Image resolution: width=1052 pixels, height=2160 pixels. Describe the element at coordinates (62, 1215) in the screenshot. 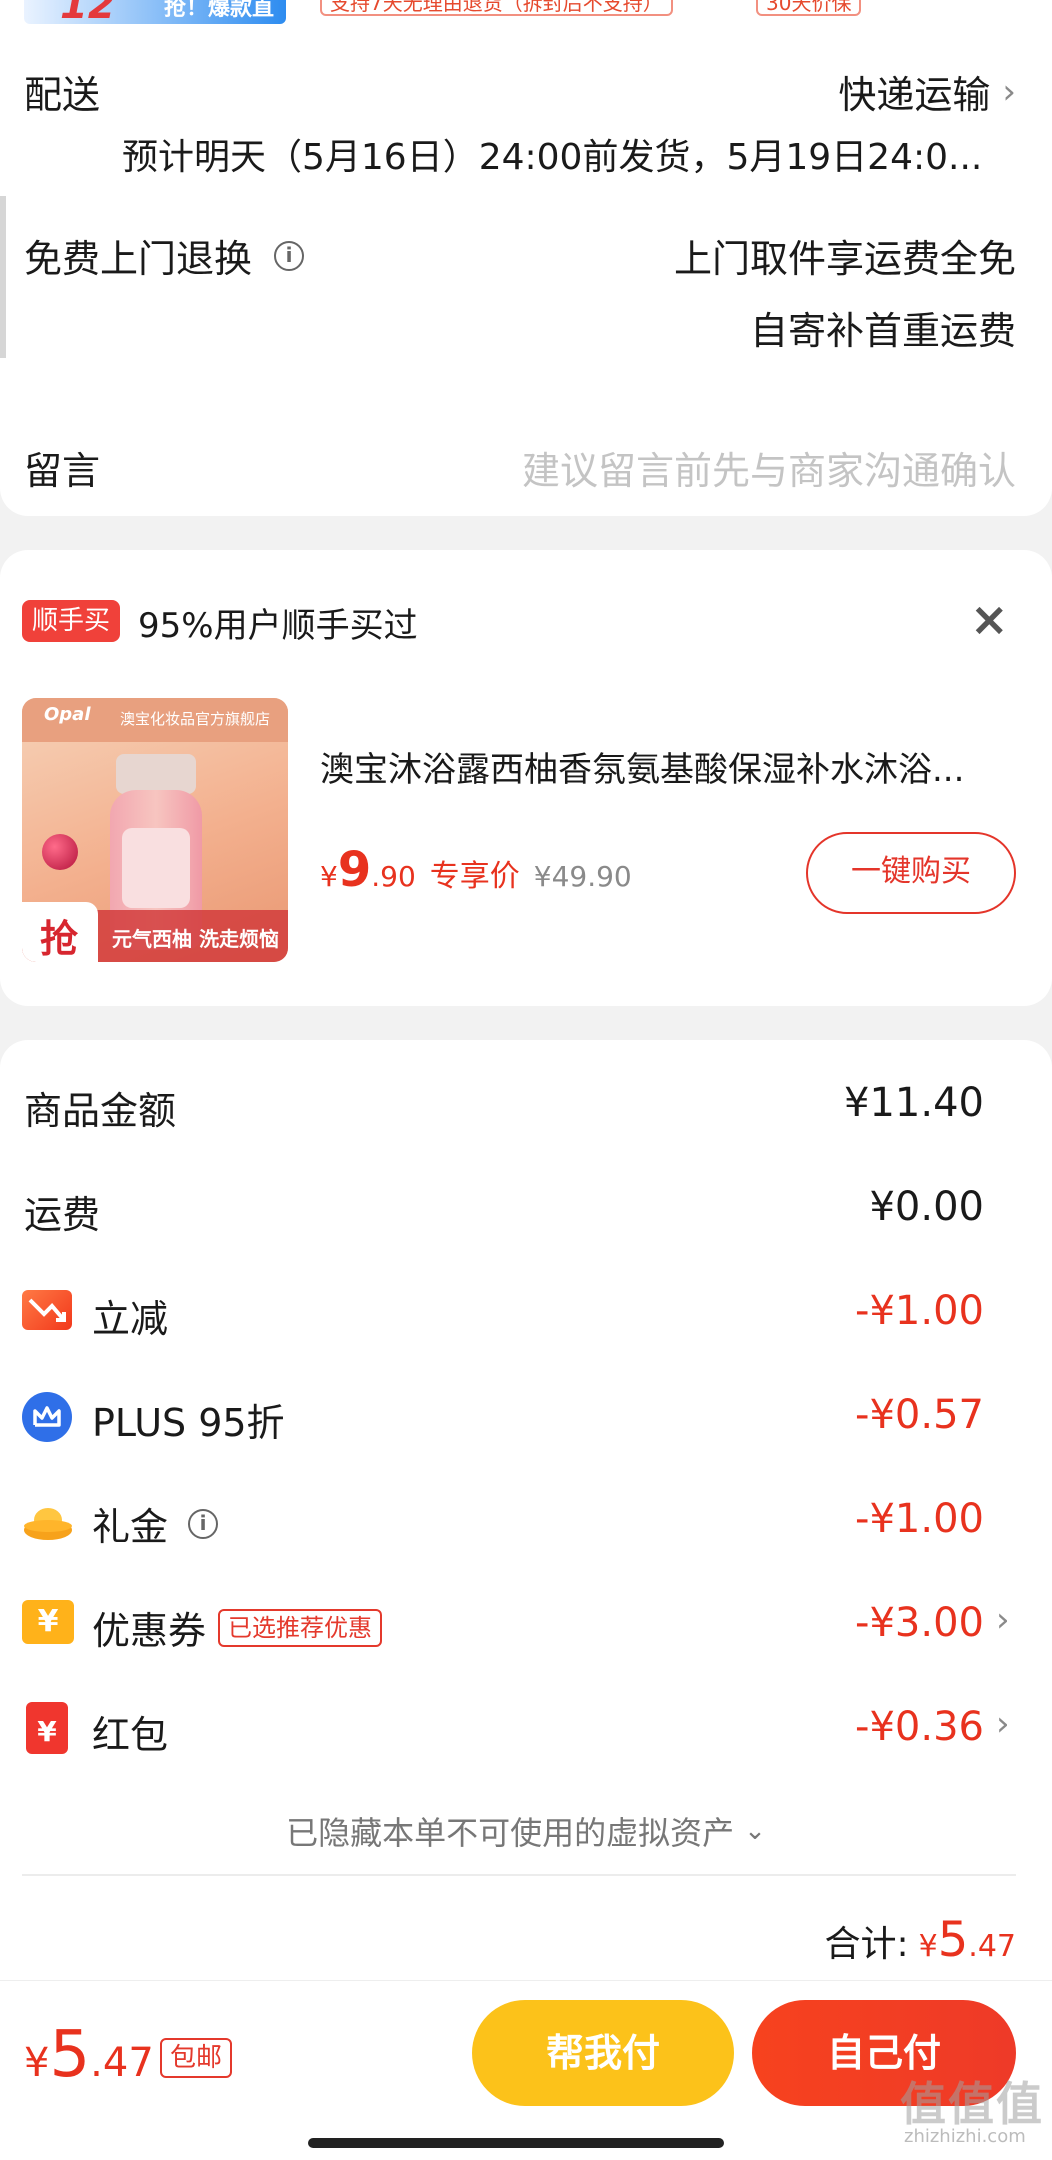

I see `shipping-label: 运费` at that location.